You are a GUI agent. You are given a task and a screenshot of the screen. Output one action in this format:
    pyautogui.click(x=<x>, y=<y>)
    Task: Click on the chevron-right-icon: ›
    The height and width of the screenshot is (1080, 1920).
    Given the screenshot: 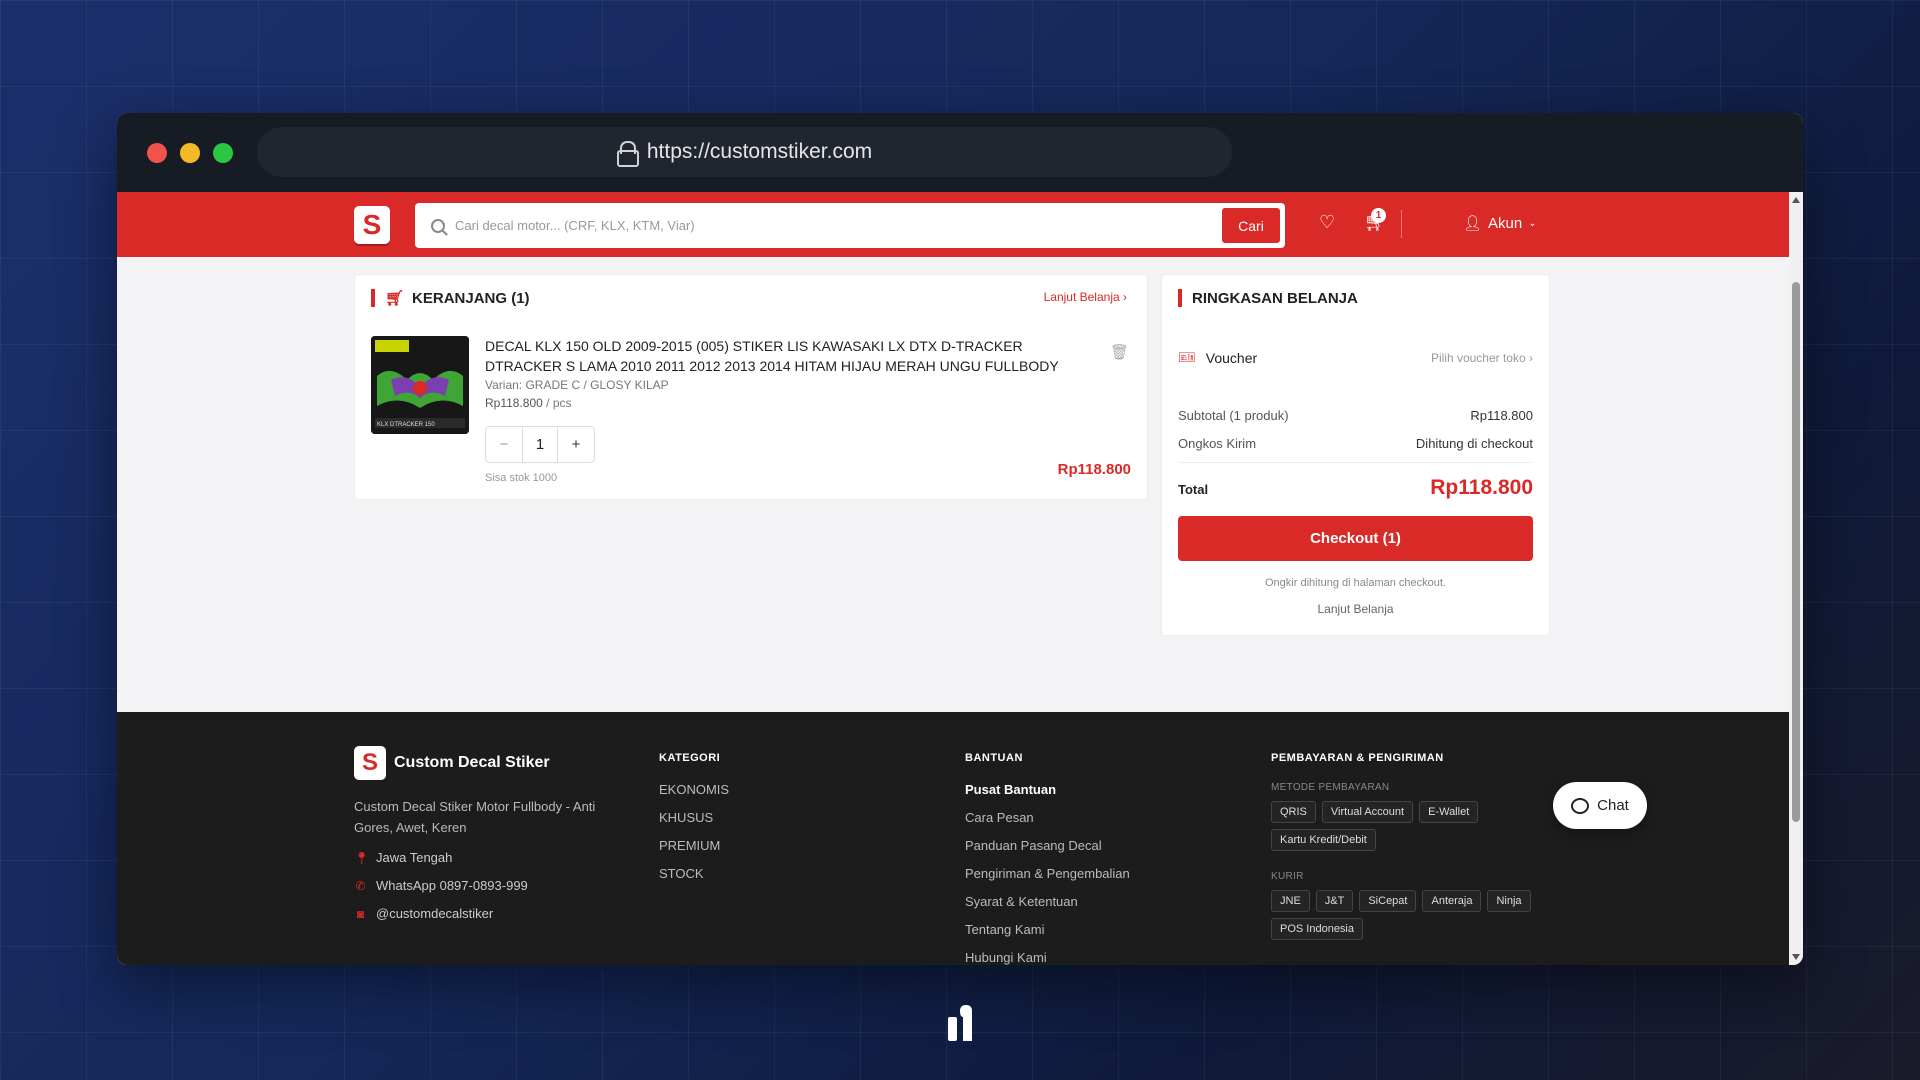 What is the action you would take?
    pyautogui.click(x=1531, y=357)
    